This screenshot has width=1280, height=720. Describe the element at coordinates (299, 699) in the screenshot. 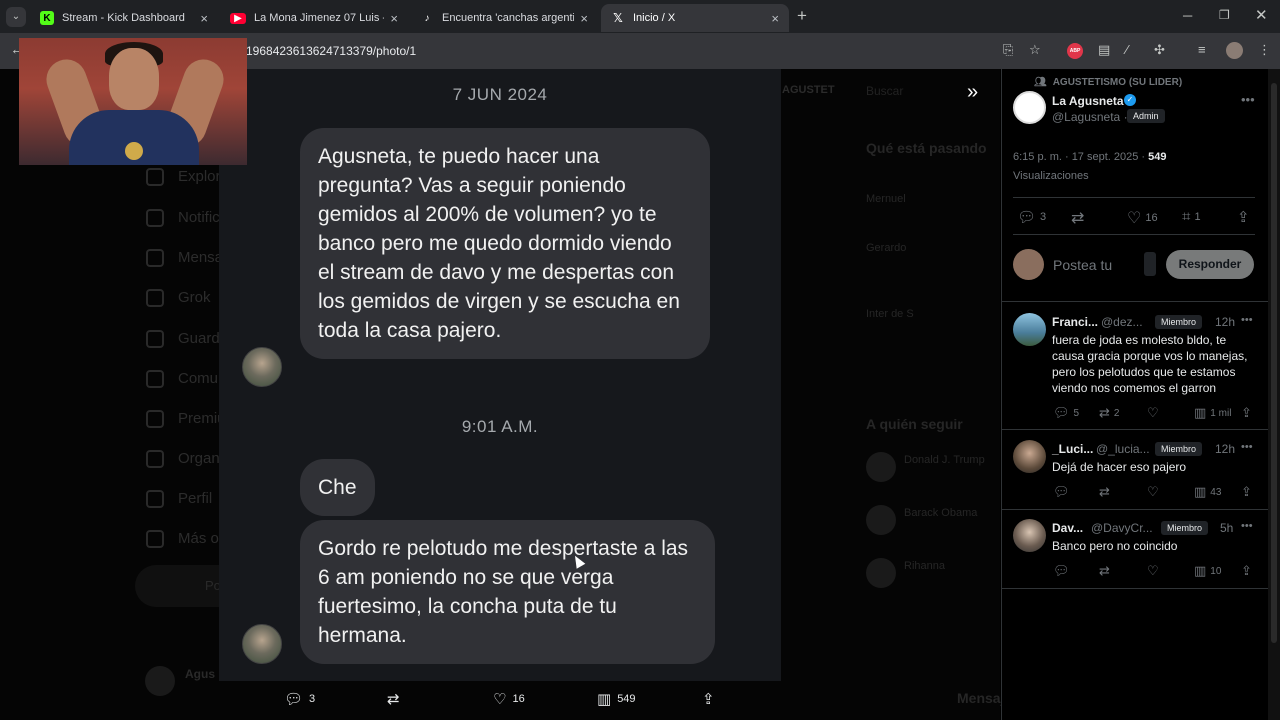

I see `reply-action: 💬︎ 3` at that location.